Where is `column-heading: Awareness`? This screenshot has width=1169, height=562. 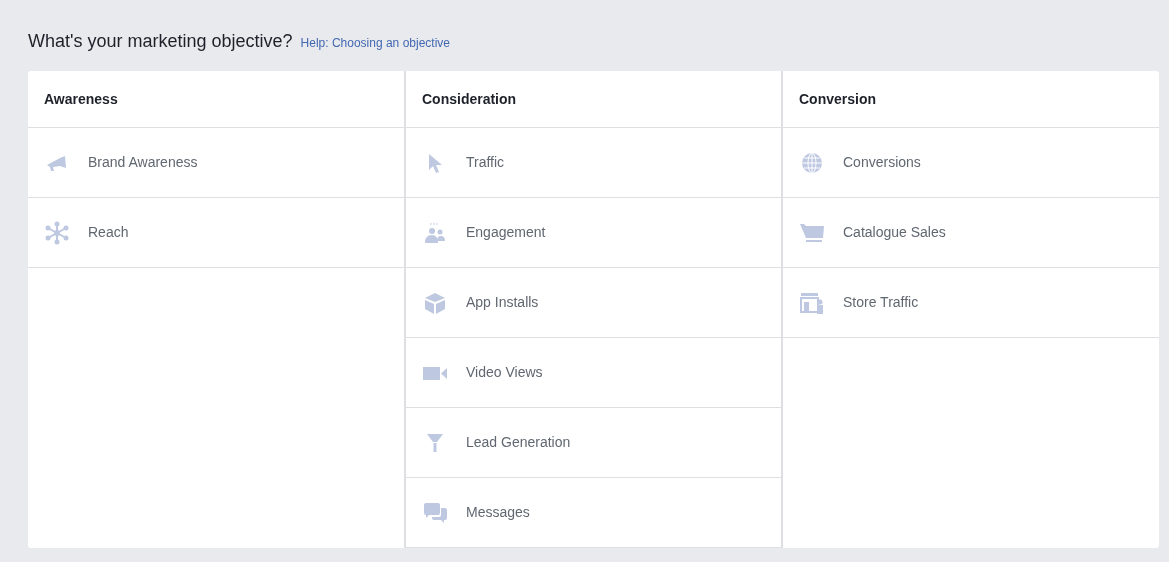
column-heading: Awareness is located at coordinates (216, 99).